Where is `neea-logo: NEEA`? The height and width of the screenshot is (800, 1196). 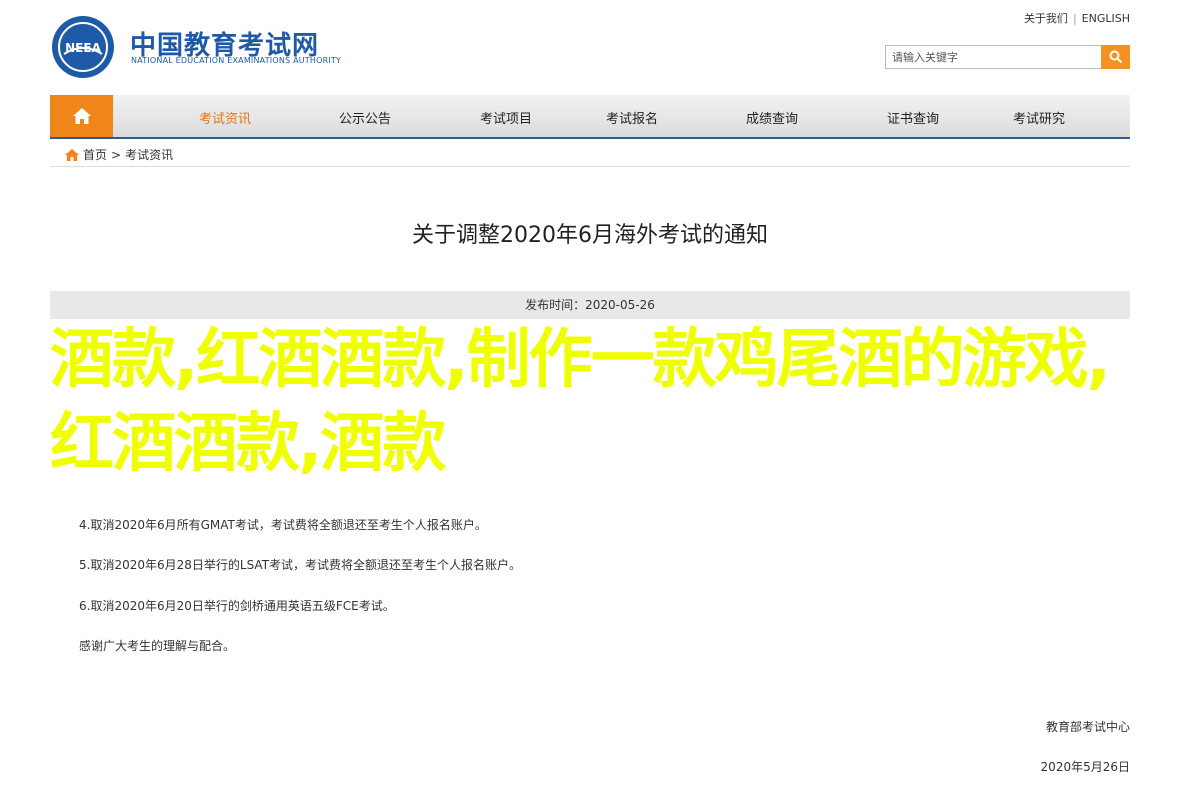 neea-logo: NEEA is located at coordinates (83, 47).